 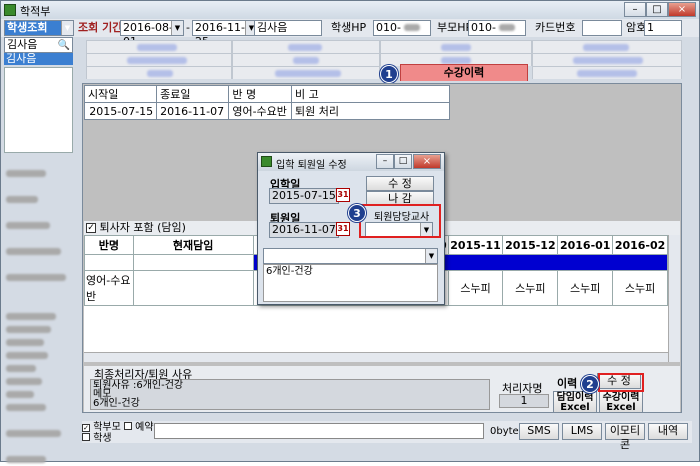 What do you see at coordinates (464, 72) in the screenshot?
I see `tab-course-history: 수강이력` at bounding box center [464, 72].